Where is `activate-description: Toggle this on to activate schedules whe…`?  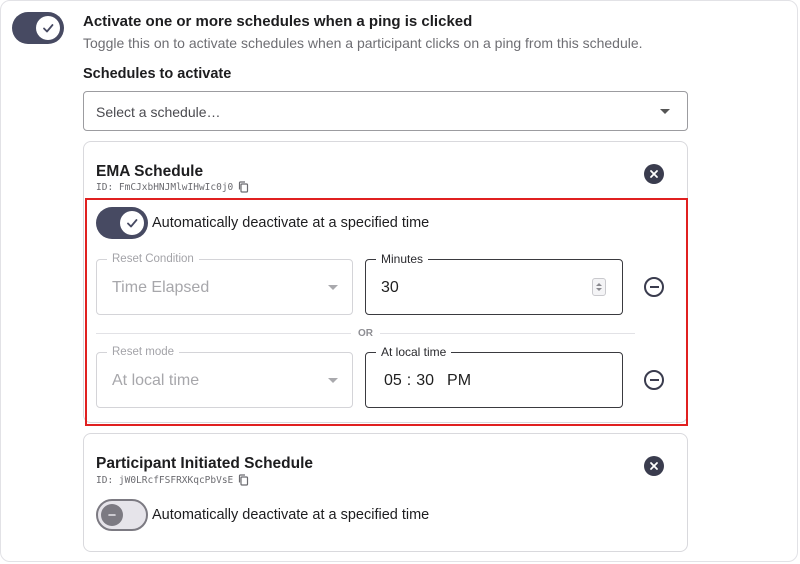
activate-description: Toggle this on to activate schedules whe… is located at coordinates (363, 43).